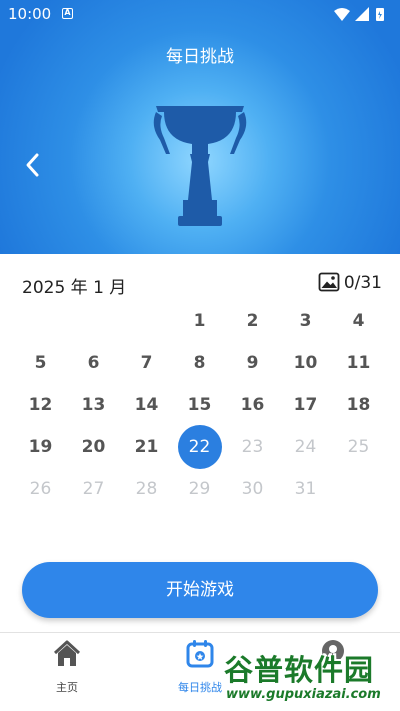  I want to click on calendar-day: 13, so click(93, 405).